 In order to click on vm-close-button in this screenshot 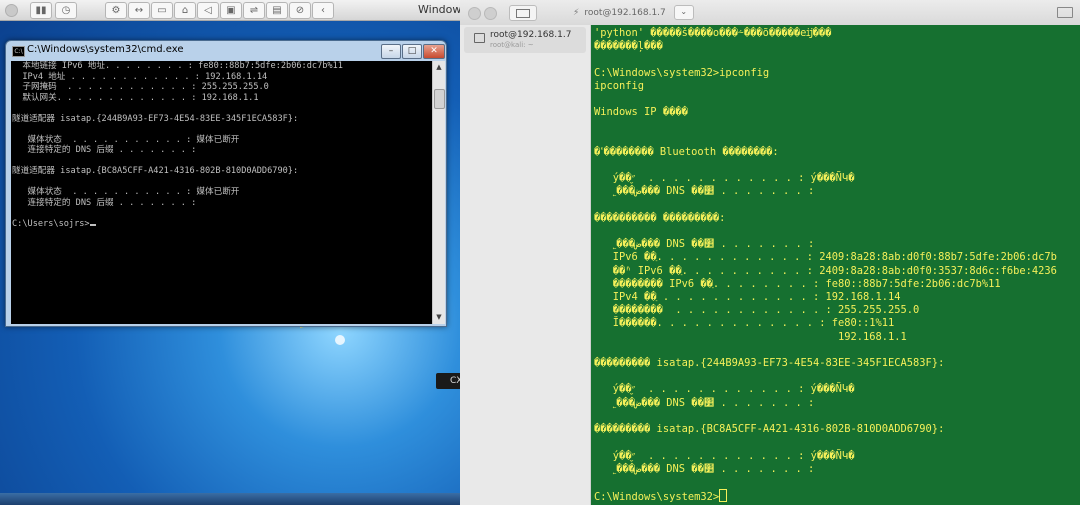, I will do `click(11, 10)`.